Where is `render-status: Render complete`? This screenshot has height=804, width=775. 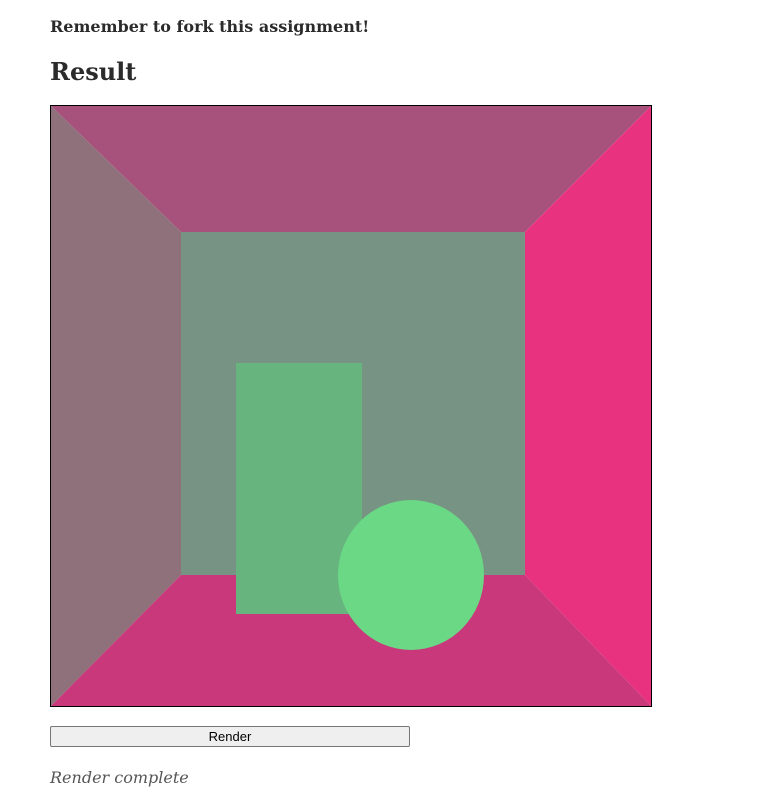 render-status: Render complete is located at coordinates (119, 777).